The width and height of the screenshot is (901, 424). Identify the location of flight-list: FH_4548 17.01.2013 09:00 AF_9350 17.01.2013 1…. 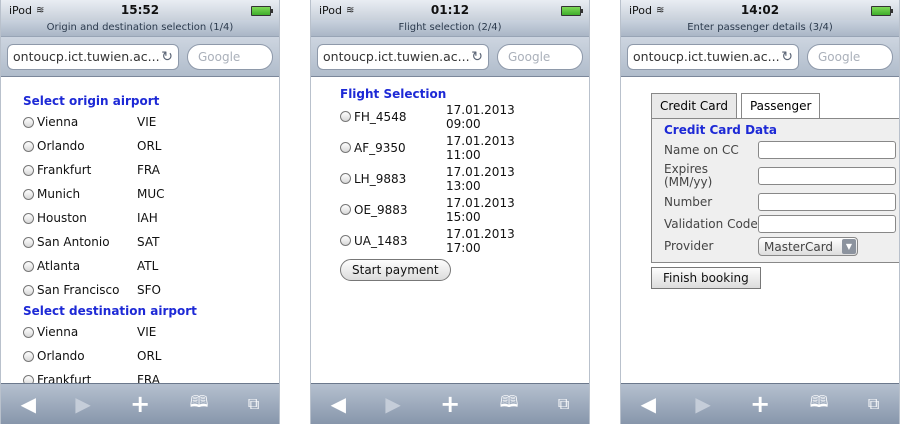
(435, 178).